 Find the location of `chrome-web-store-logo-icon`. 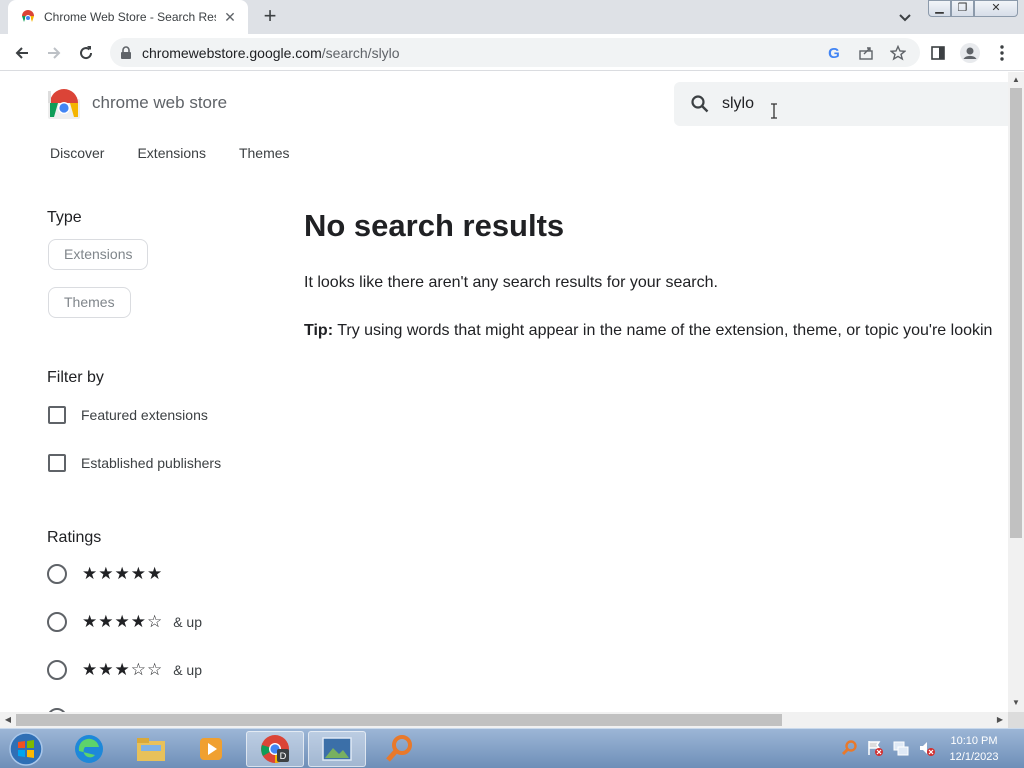

chrome-web-store-logo-icon is located at coordinates (64, 104).